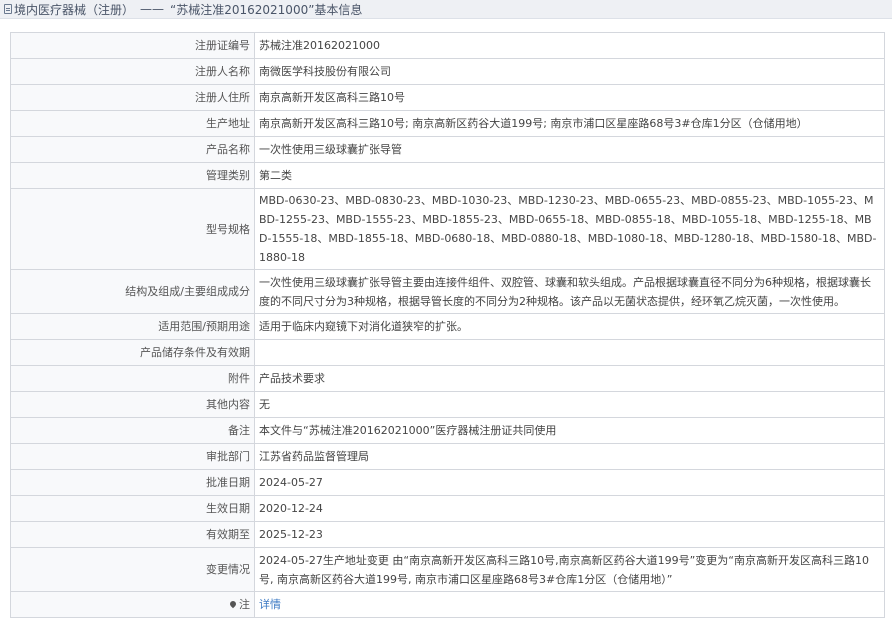 This screenshot has width=892, height=618. Describe the element at coordinates (132, 482) in the screenshot. I see `row-label: 批准日期` at that location.